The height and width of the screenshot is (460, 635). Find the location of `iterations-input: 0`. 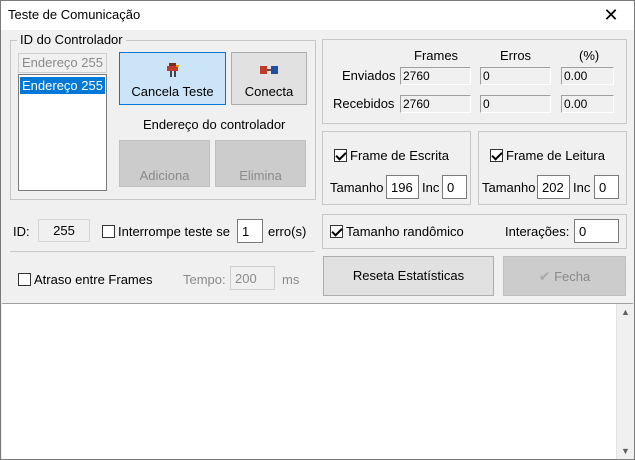

iterations-input: 0 is located at coordinates (596, 231).